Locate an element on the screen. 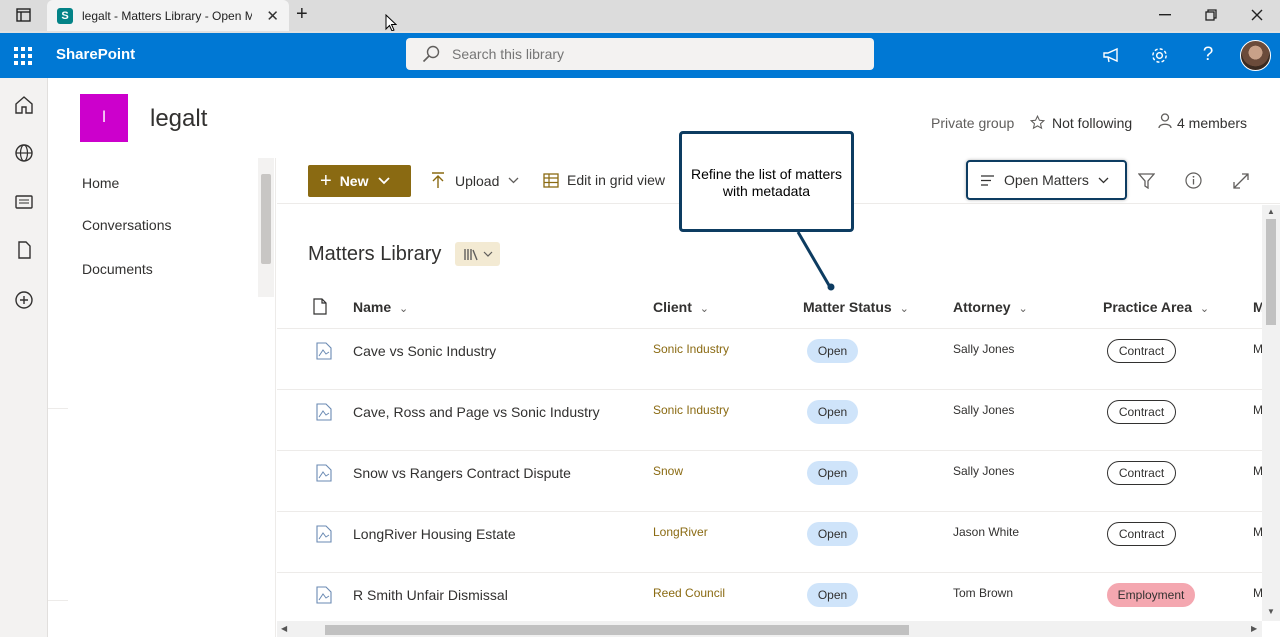  grid-icon is located at coordinates (551, 180).